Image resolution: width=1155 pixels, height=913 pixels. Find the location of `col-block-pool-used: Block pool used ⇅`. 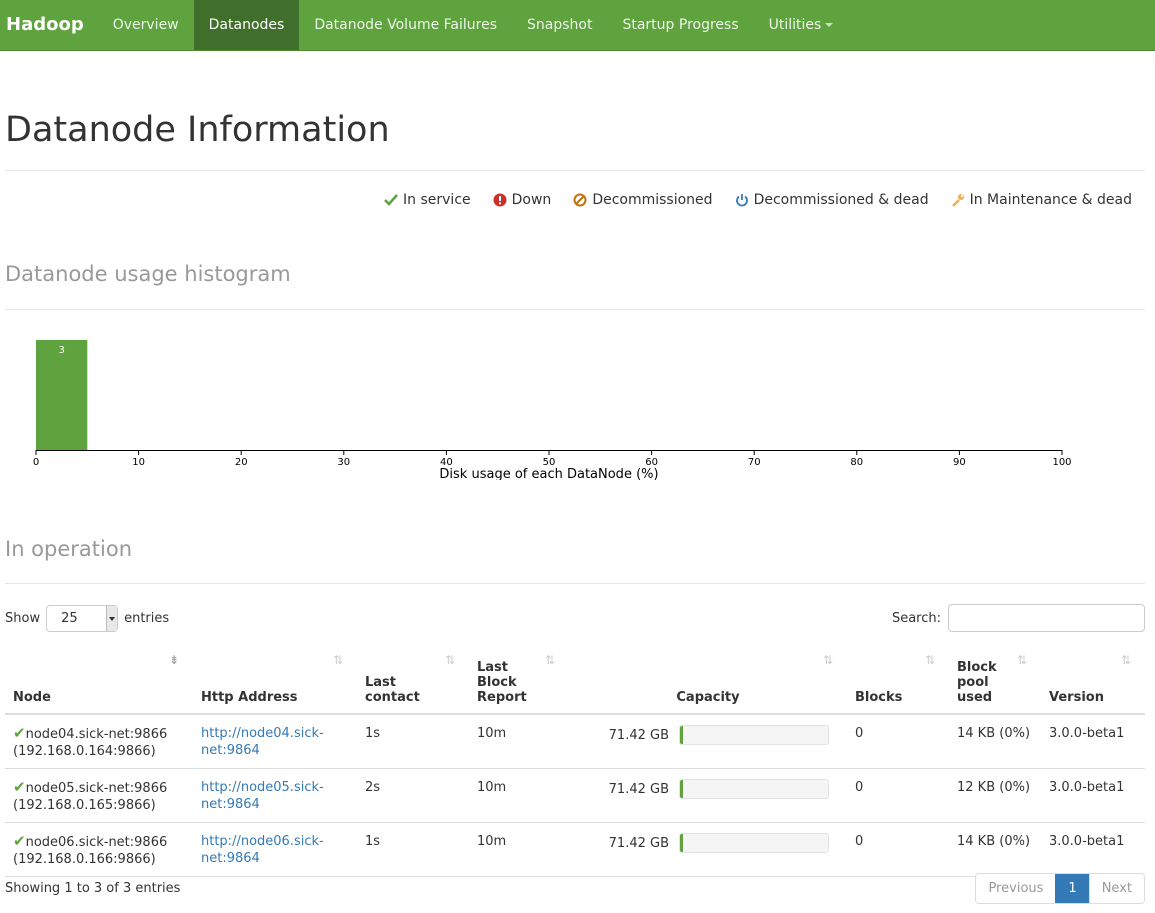

col-block-pool-used: Block pool used ⇅ is located at coordinates (995, 680).